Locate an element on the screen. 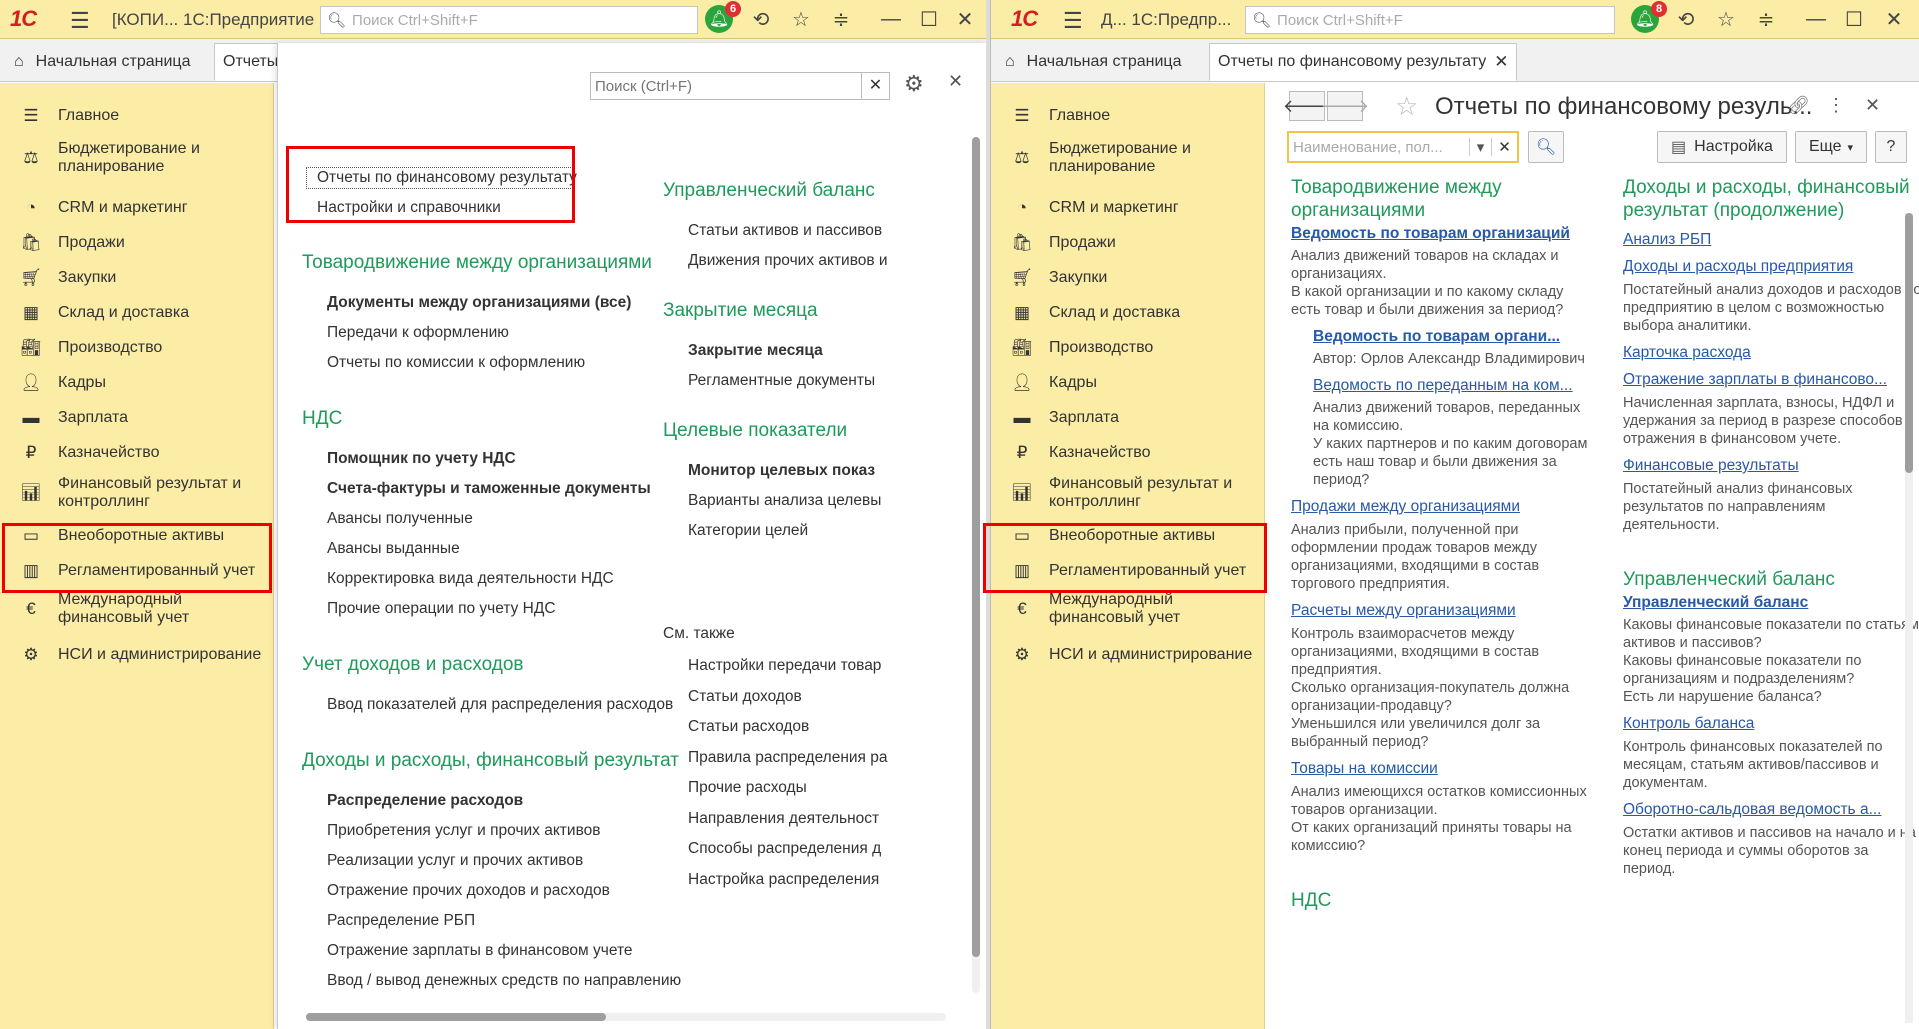 The height and width of the screenshot is (1029, 1919). sidebar-item-9: ₽ Казначейство is located at coordinates (137, 453).